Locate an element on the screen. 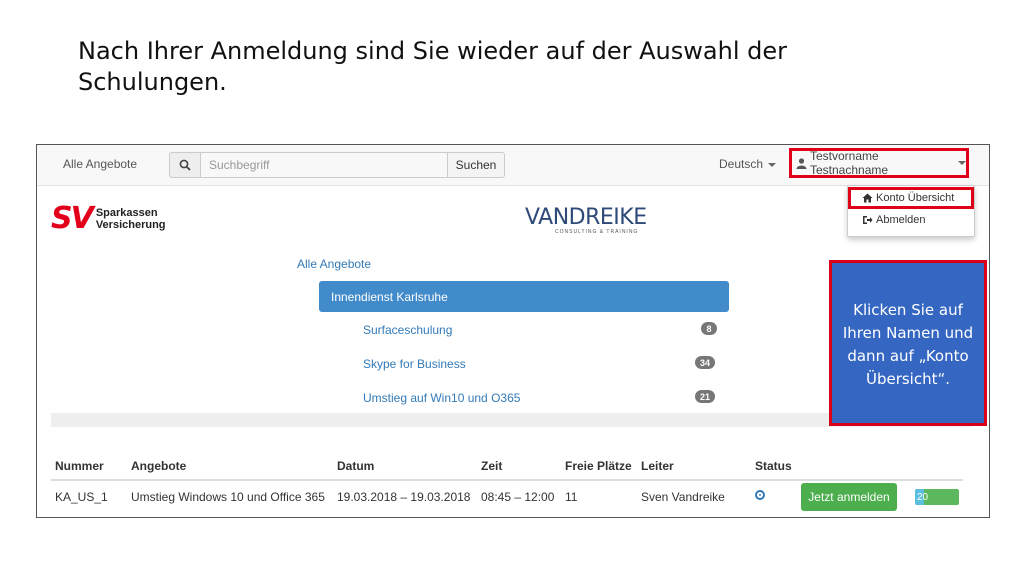  cell-freie-plaetze: 11 is located at coordinates (571, 497).